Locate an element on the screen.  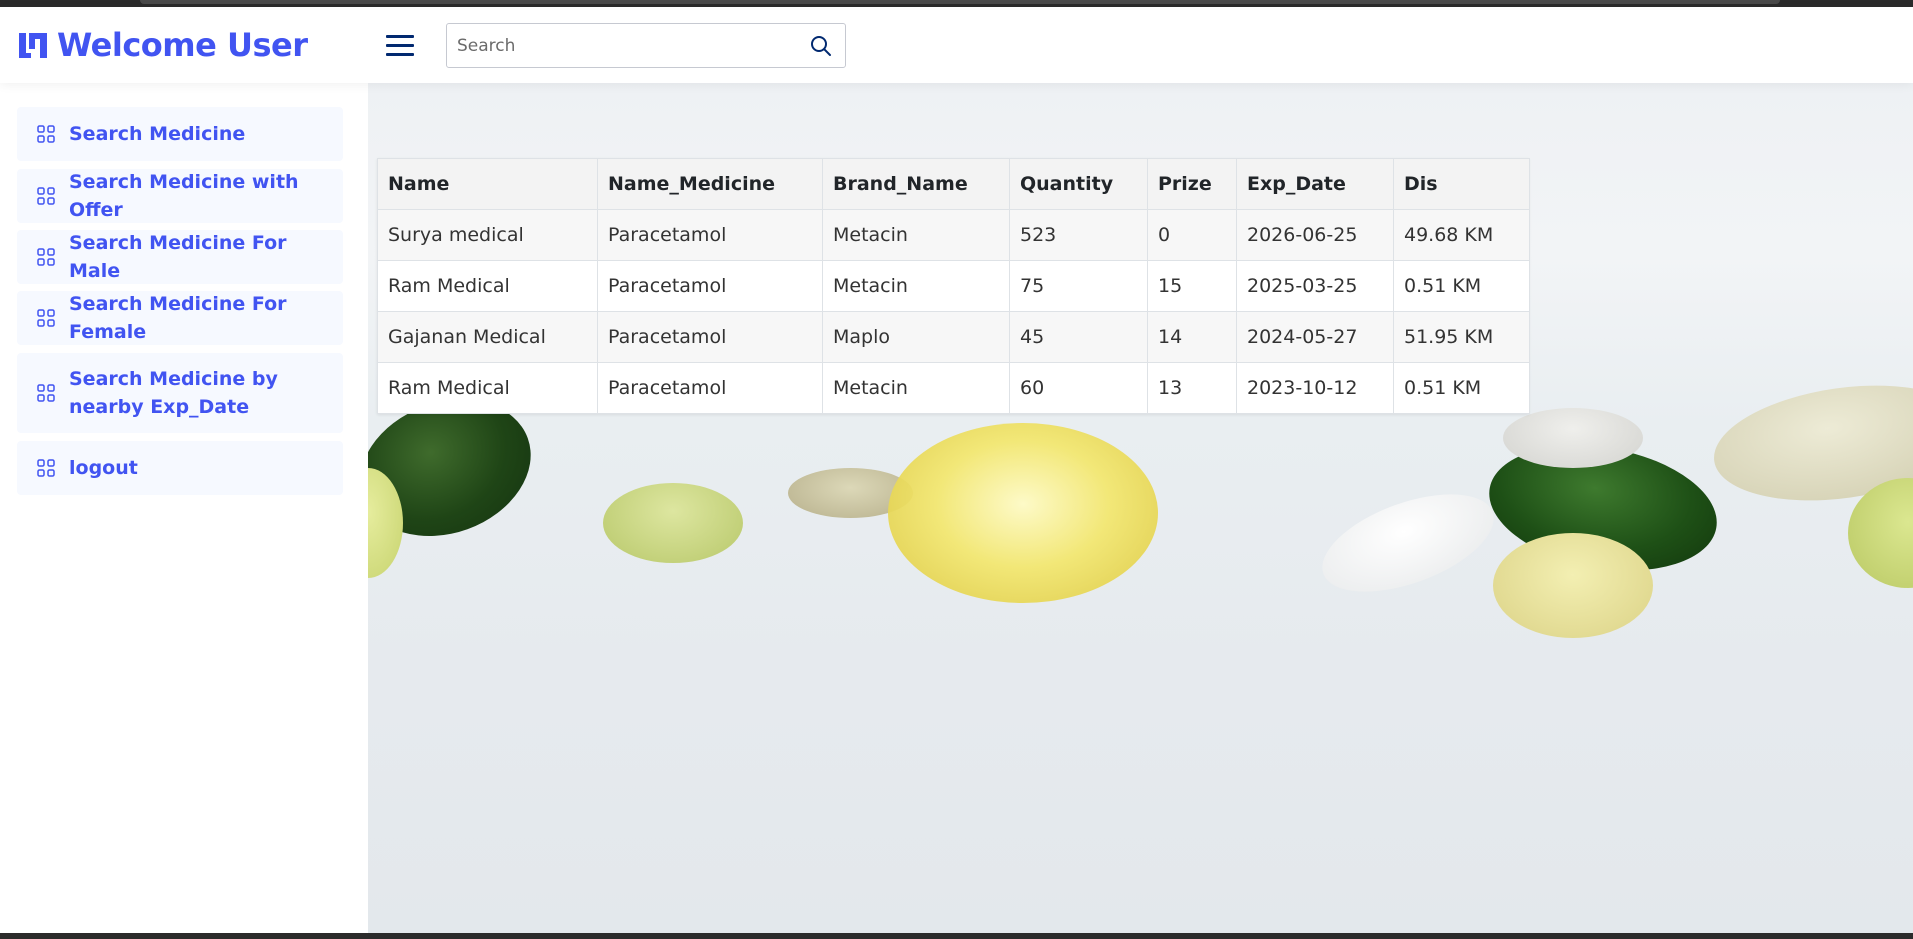
table-cell: 51.95 KM is located at coordinates (1461, 337).